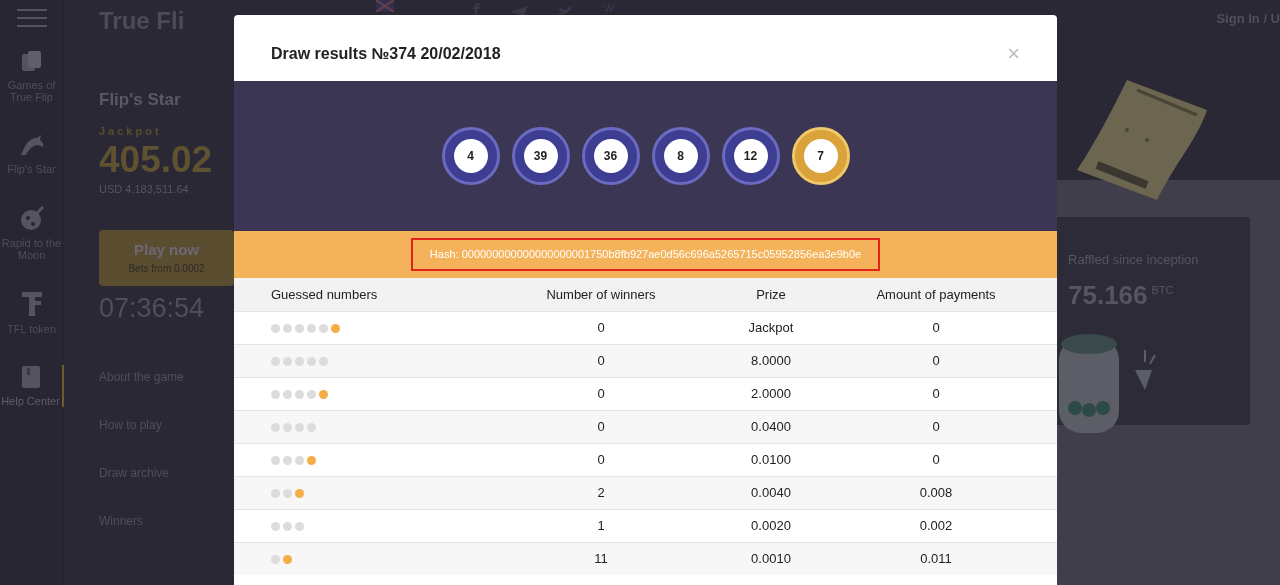  Describe the element at coordinates (771, 394) in the screenshot. I see `table-cell-text: 2.0000` at that location.